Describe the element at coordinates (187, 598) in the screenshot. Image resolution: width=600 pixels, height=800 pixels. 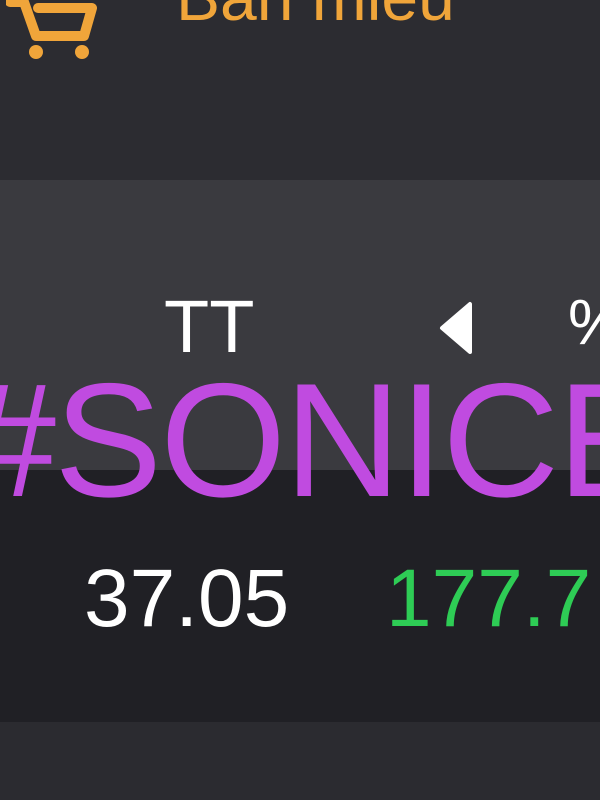
I see `price-value: 37.05` at that location.